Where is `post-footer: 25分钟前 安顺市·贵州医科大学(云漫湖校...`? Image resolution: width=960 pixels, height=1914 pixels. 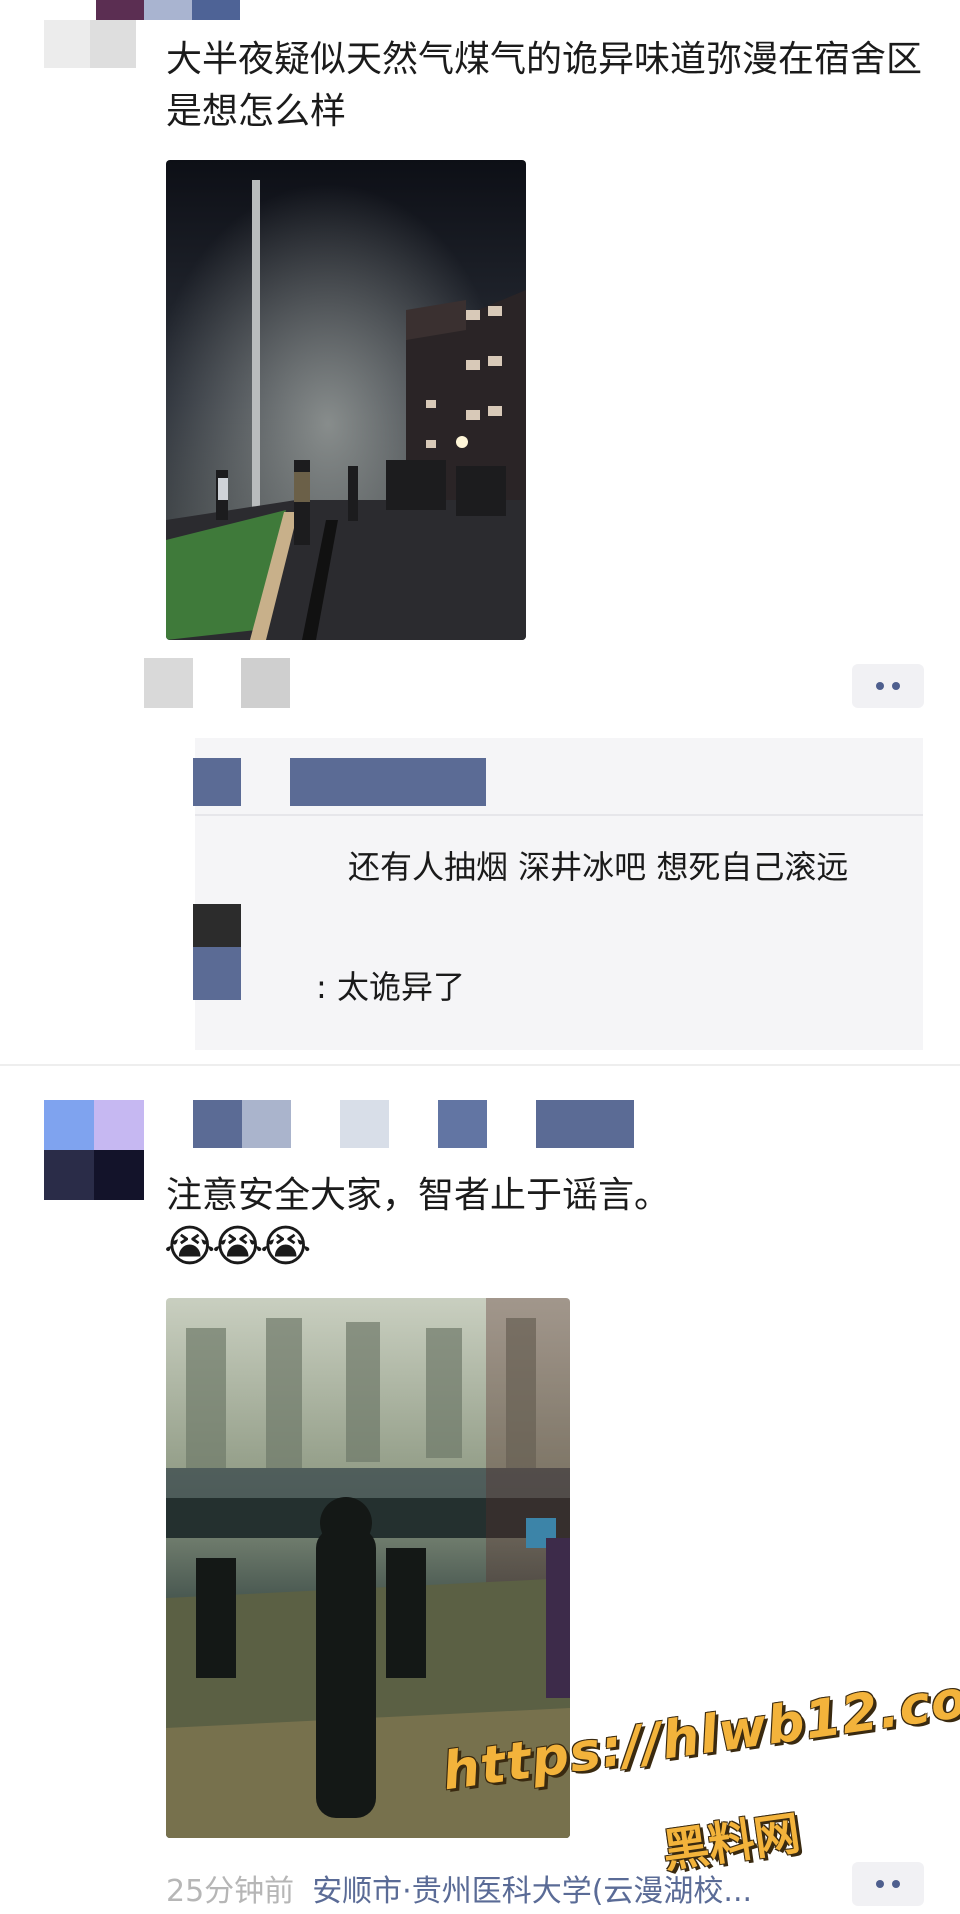
post-footer: 25分钟前 安顺市·贵州医科大学(云漫湖校... is located at coordinates (459, 1888).